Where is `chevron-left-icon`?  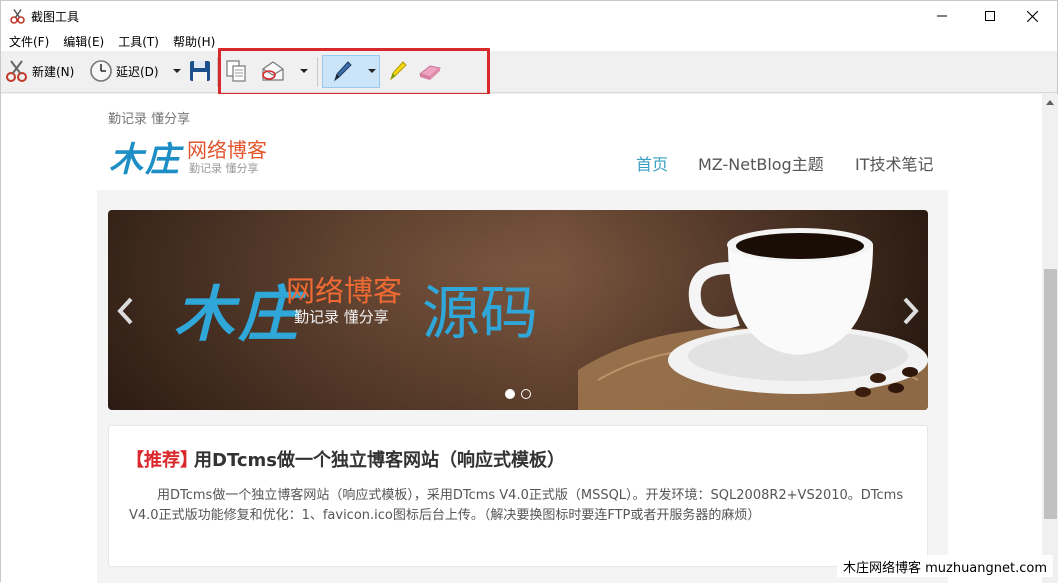
chevron-left-icon is located at coordinates (126, 311).